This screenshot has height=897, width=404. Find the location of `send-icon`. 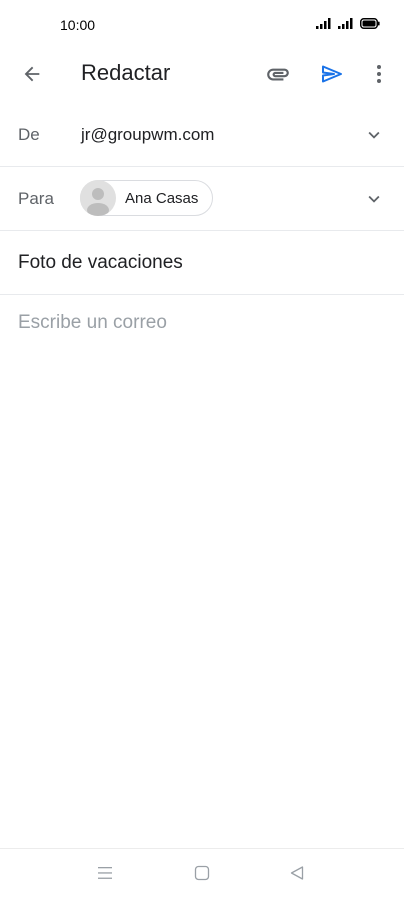

send-icon is located at coordinates (332, 74).